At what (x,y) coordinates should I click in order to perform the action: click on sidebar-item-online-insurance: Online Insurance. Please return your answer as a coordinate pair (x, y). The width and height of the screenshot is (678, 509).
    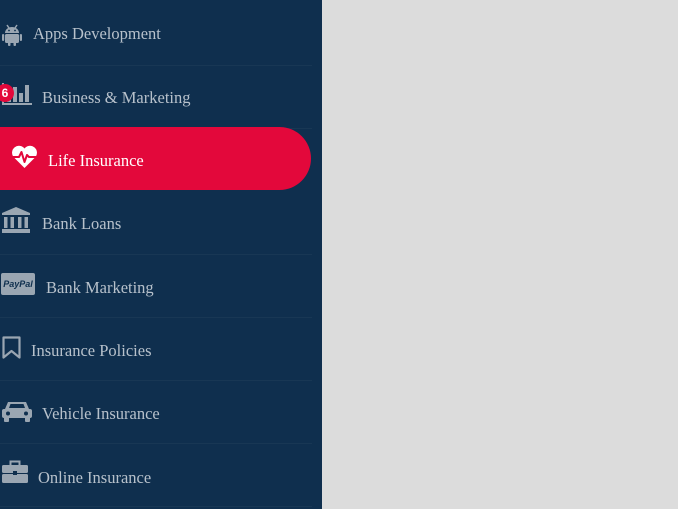
    Looking at the image, I should click on (161, 475).